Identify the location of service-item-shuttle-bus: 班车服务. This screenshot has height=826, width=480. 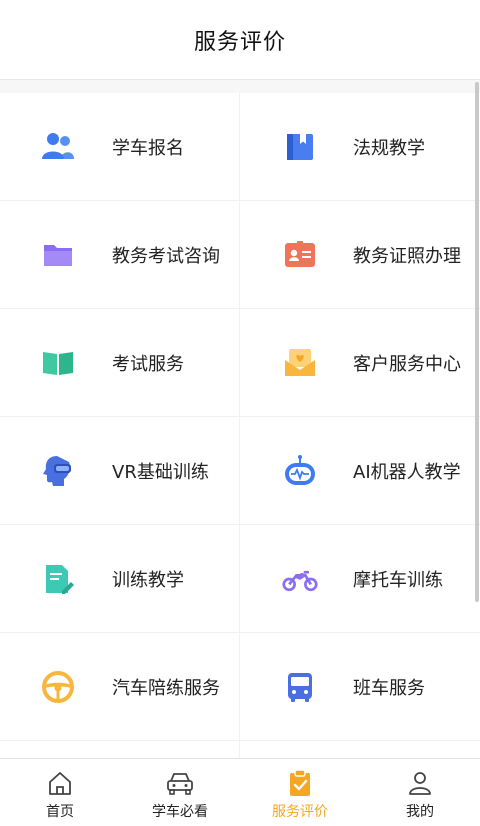
(360, 687).